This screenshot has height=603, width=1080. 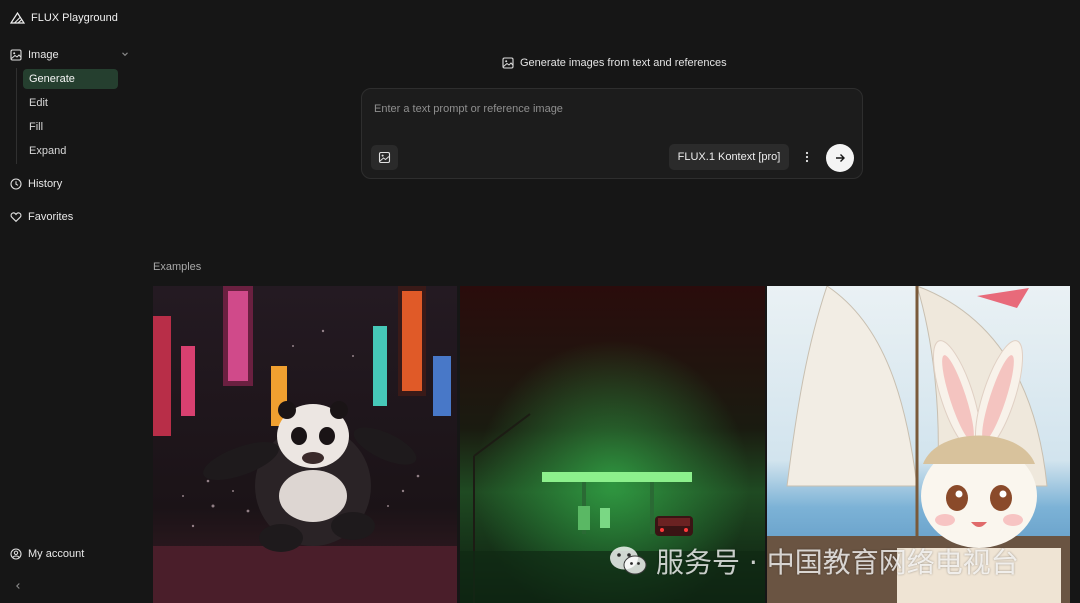 I want to click on more-options-button, so click(x=807, y=157).